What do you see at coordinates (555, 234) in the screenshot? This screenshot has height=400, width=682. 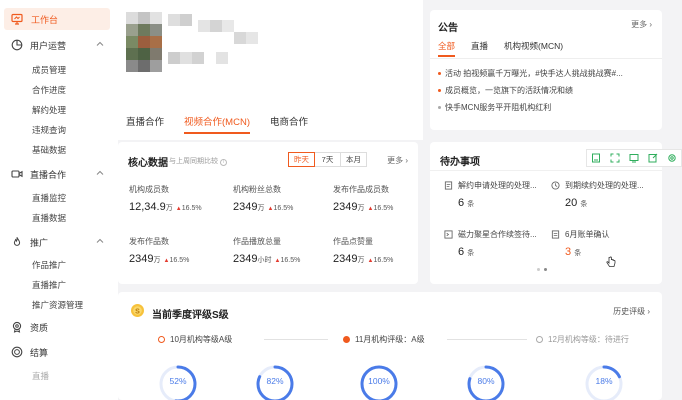 I see `bill-icon` at bounding box center [555, 234].